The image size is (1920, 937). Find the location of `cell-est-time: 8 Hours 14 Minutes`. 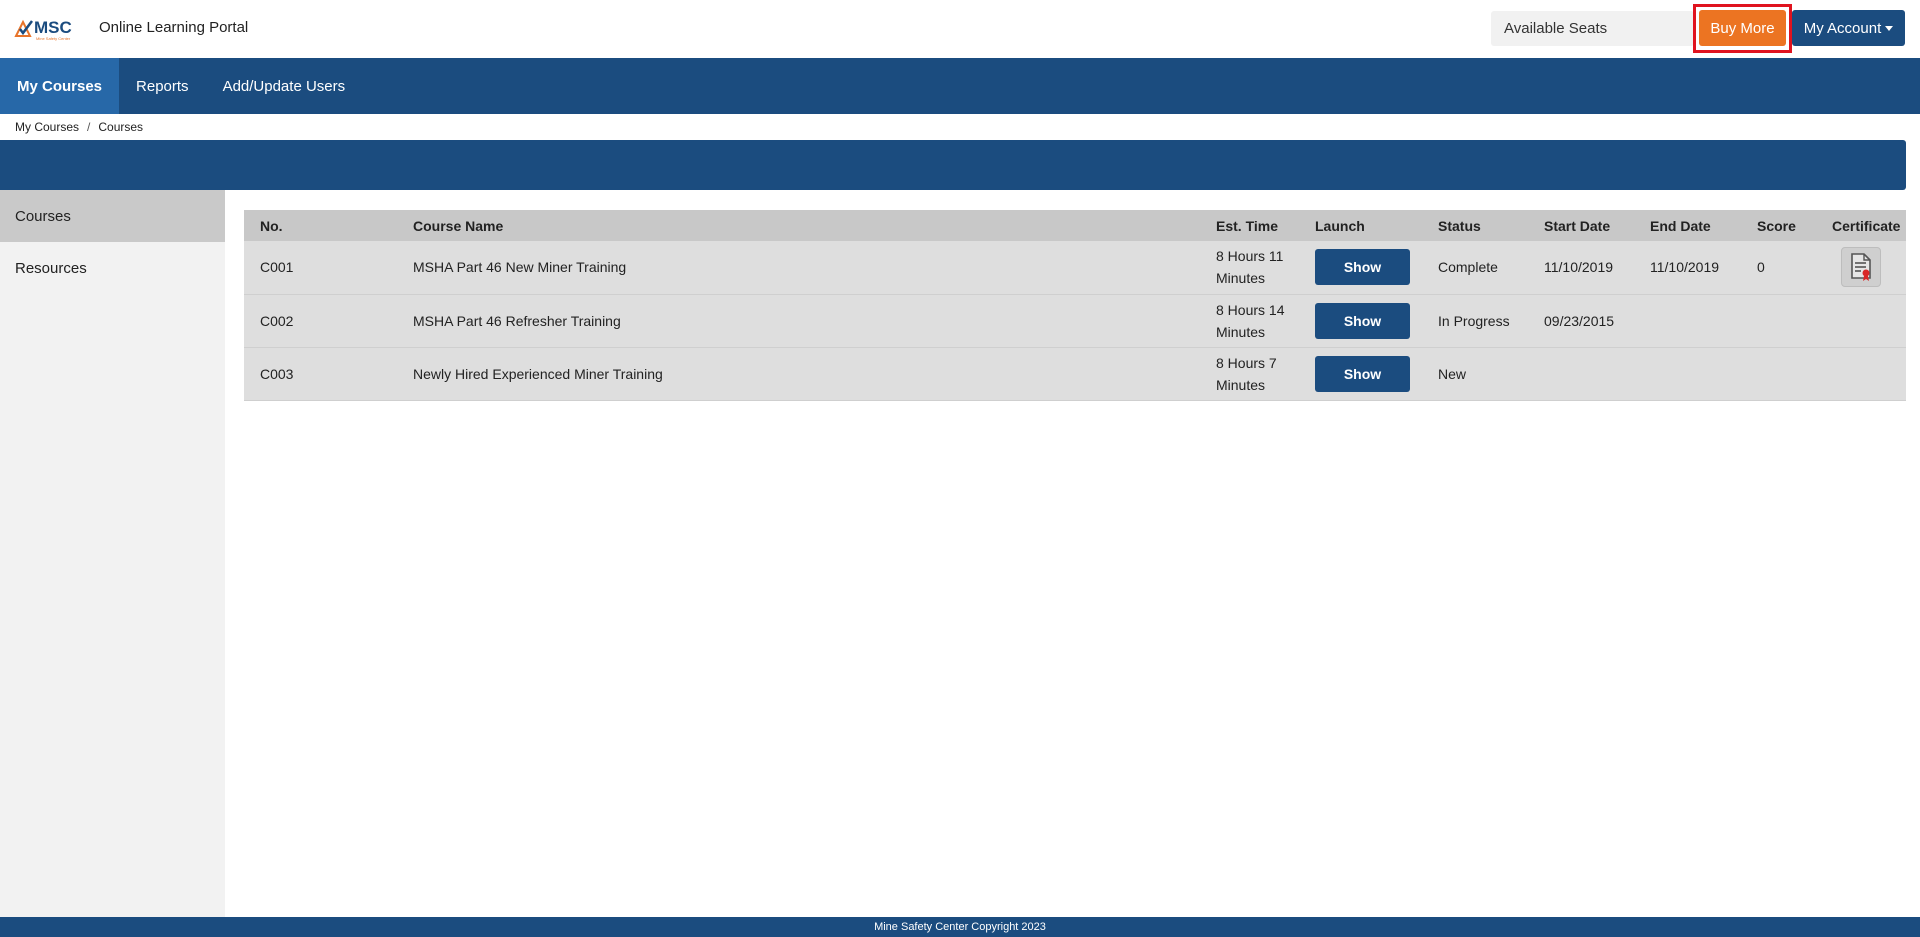

cell-est-time: 8 Hours 14 Minutes is located at coordinates (1249, 320).